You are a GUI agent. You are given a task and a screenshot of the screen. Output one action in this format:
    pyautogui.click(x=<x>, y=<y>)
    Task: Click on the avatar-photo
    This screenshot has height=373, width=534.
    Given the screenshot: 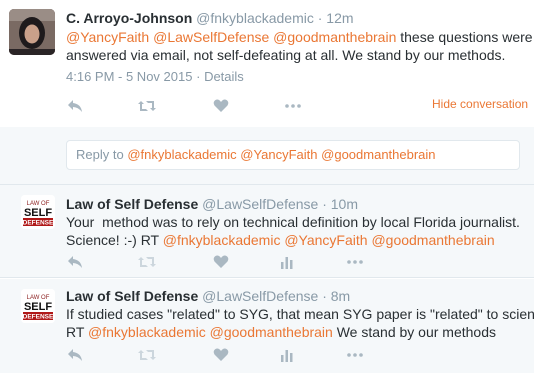 What is the action you would take?
    pyautogui.click(x=32, y=32)
    